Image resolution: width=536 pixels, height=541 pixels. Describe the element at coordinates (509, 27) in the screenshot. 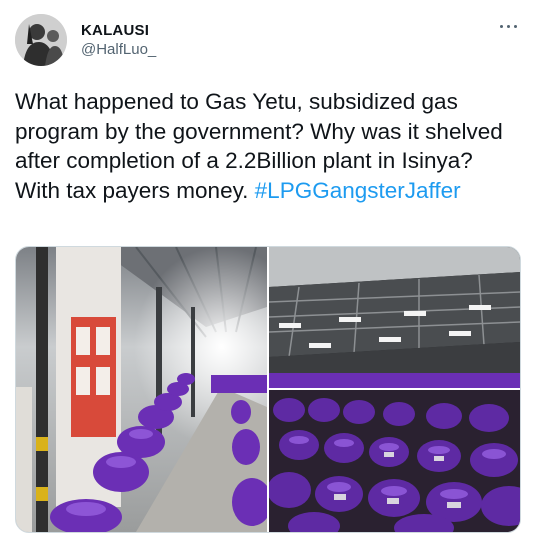

I see `more-dots-icon` at that location.